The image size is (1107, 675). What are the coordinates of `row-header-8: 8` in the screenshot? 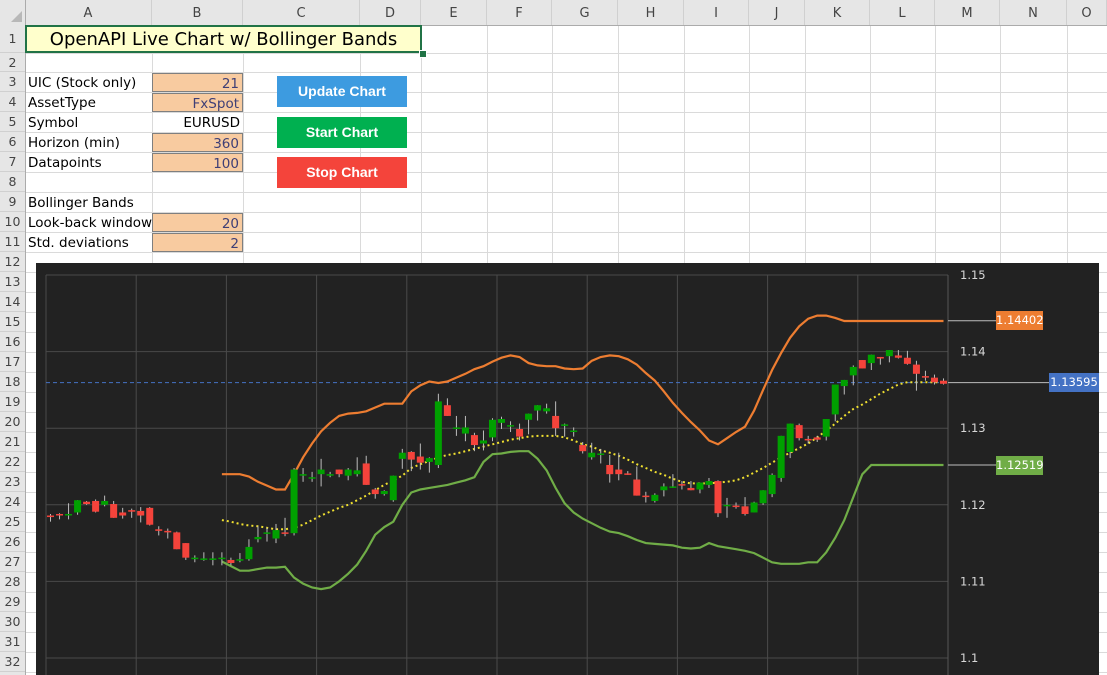 It's located at (12, 182).